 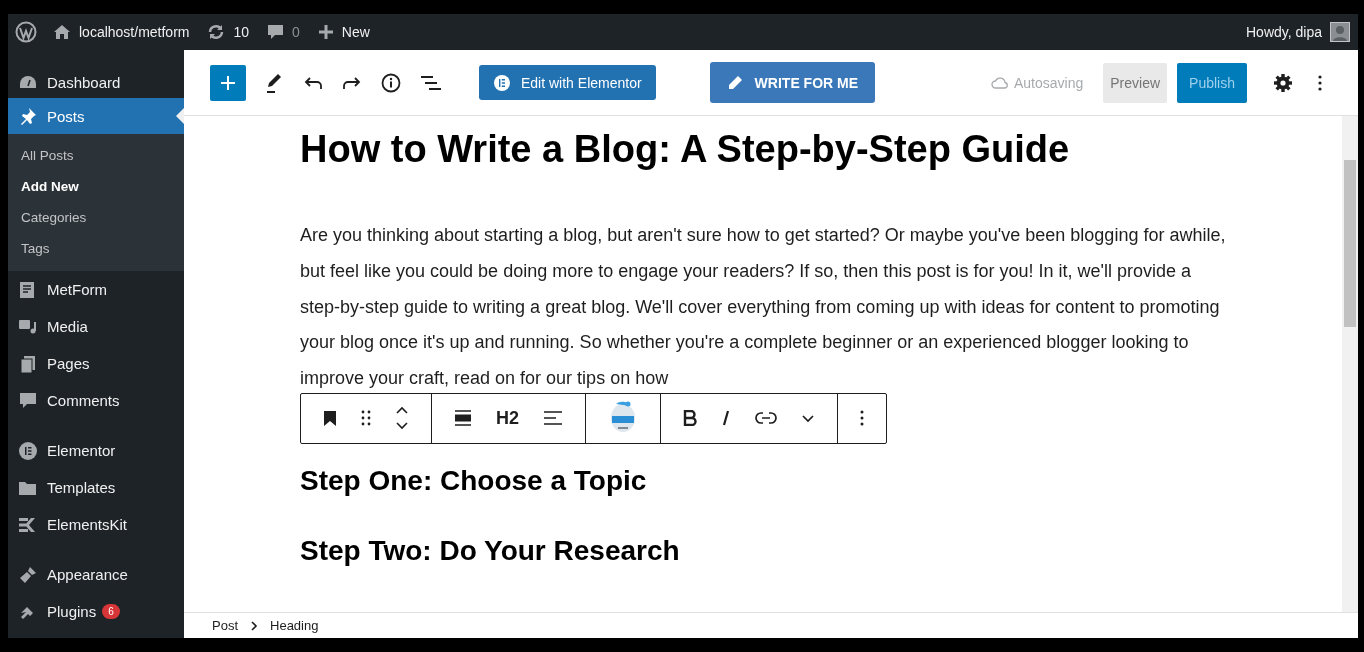 What do you see at coordinates (96, 400) in the screenshot?
I see `menu-item: Comments` at bounding box center [96, 400].